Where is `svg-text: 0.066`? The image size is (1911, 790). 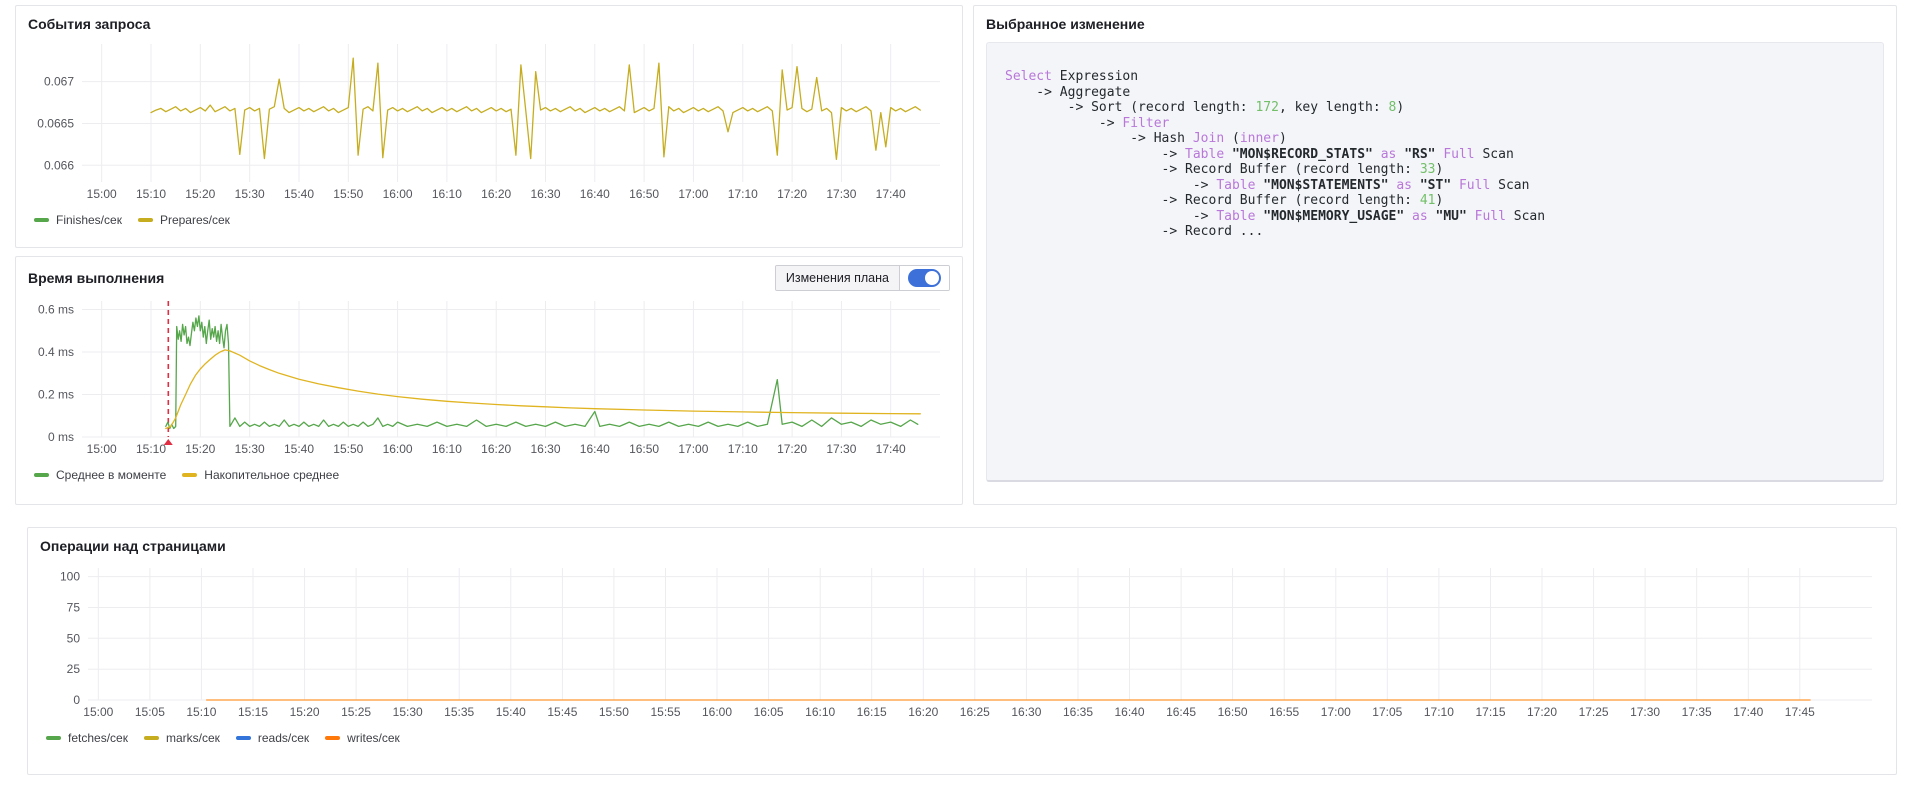
svg-text: 0.066 is located at coordinates (59, 165).